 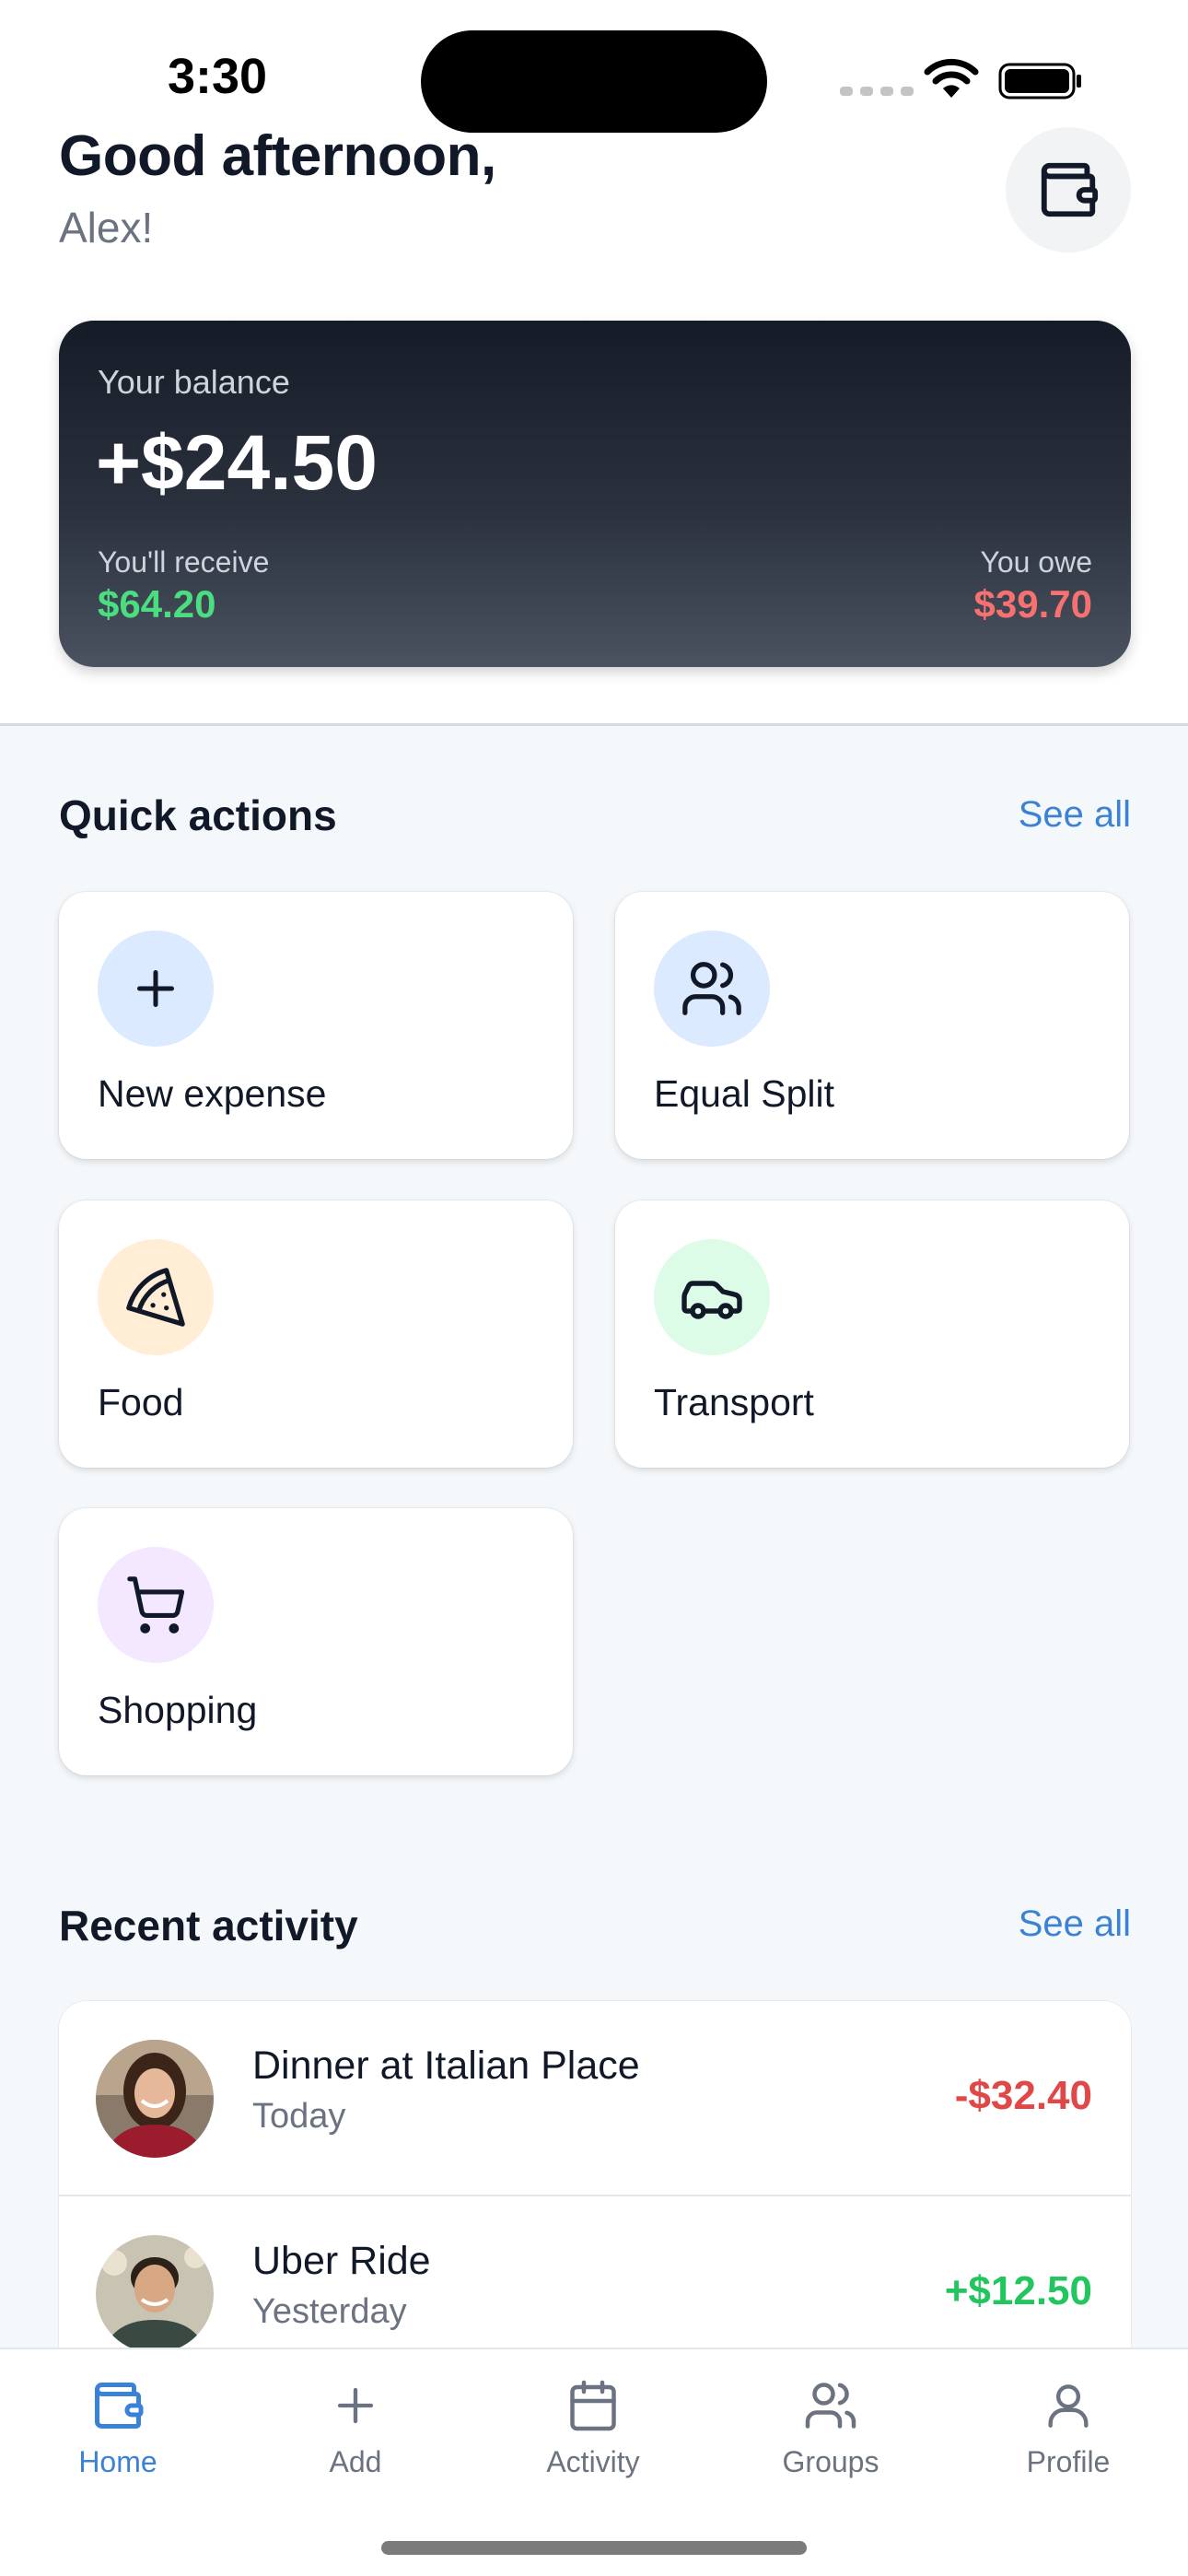 I want to click on tab-groups: Groups, so click(x=831, y=2427).